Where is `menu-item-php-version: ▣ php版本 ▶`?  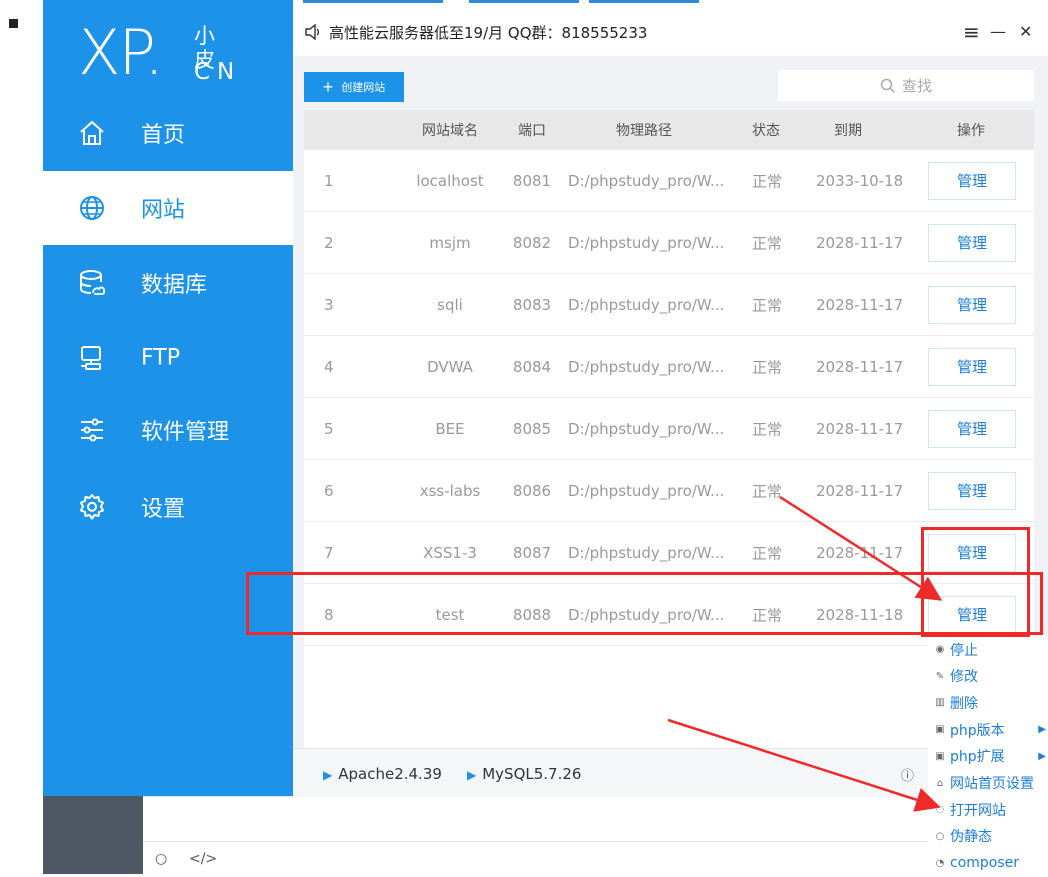
menu-item-php-version: ▣ php版本 ▶ is located at coordinates (988, 729).